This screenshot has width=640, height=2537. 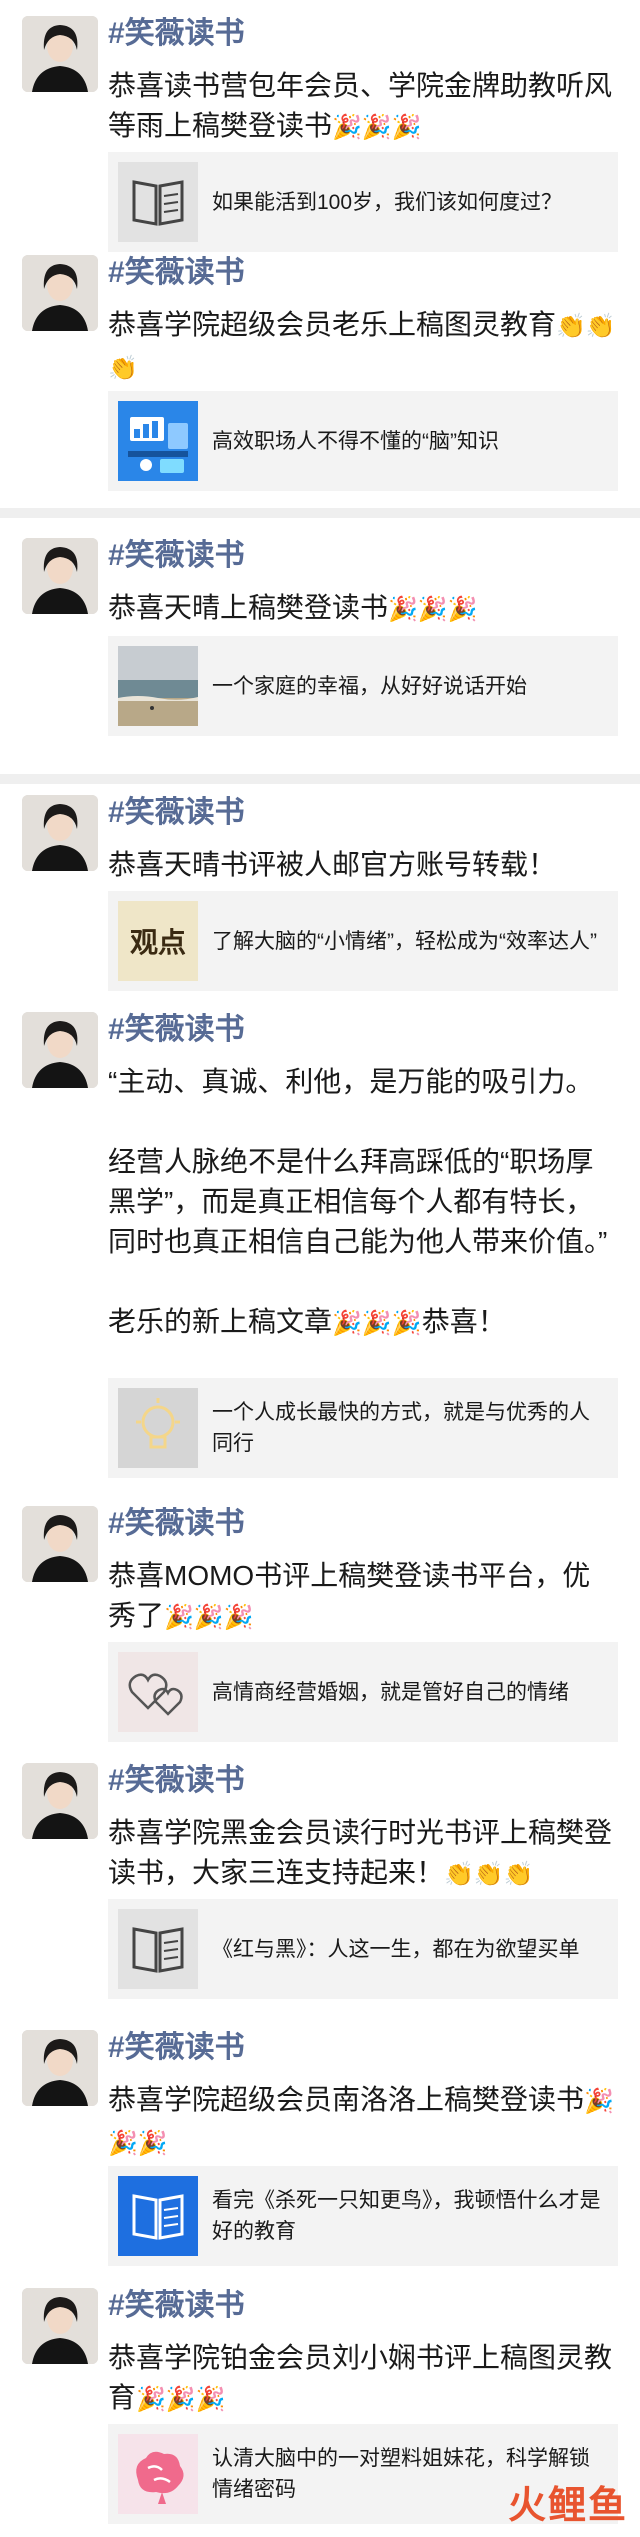 I want to click on viewpoint-logo-text: 观点, so click(x=157, y=942).